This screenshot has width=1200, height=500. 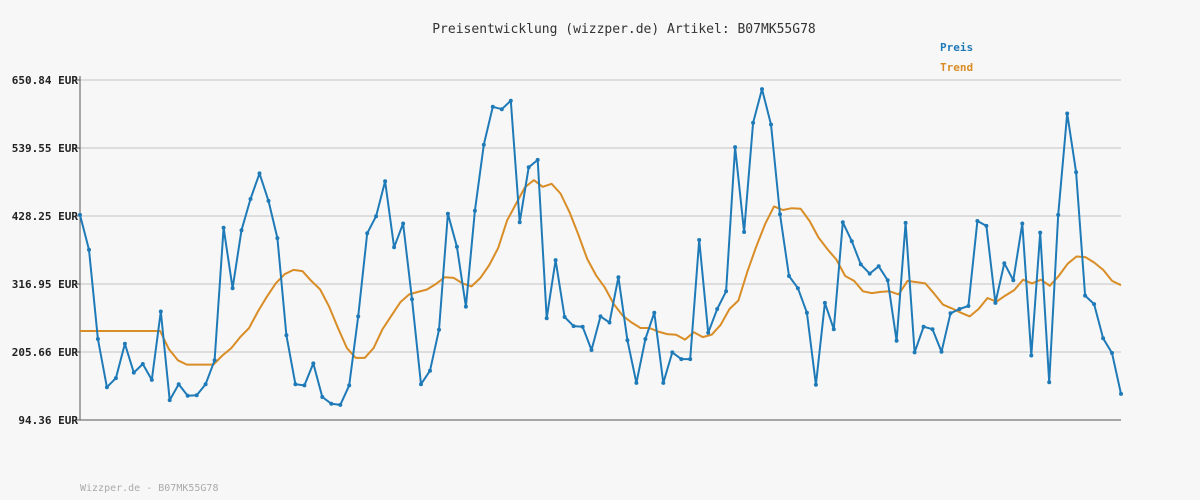 I want to click on y-tick-label: 428.25 EUR, so click(x=45, y=216).